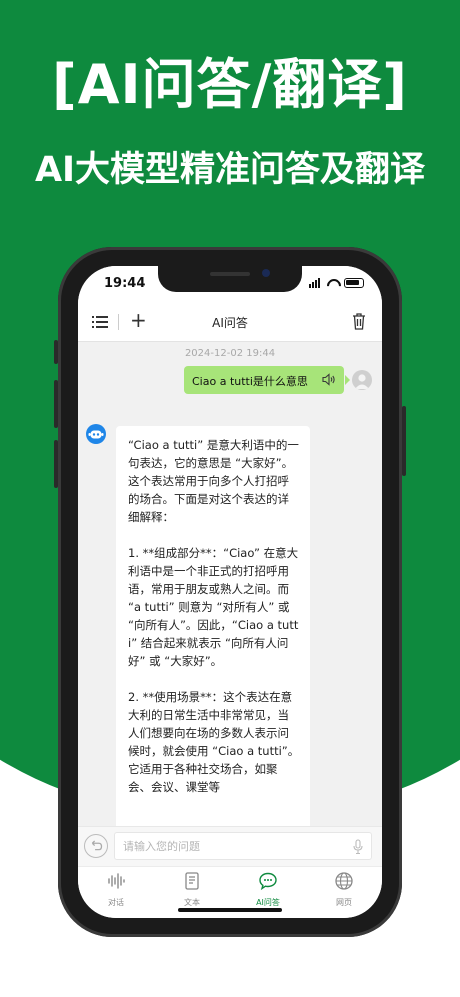  Describe the element at coordinates (344, 891) in the screenshot. I see `tab-web: 网页` at that location.